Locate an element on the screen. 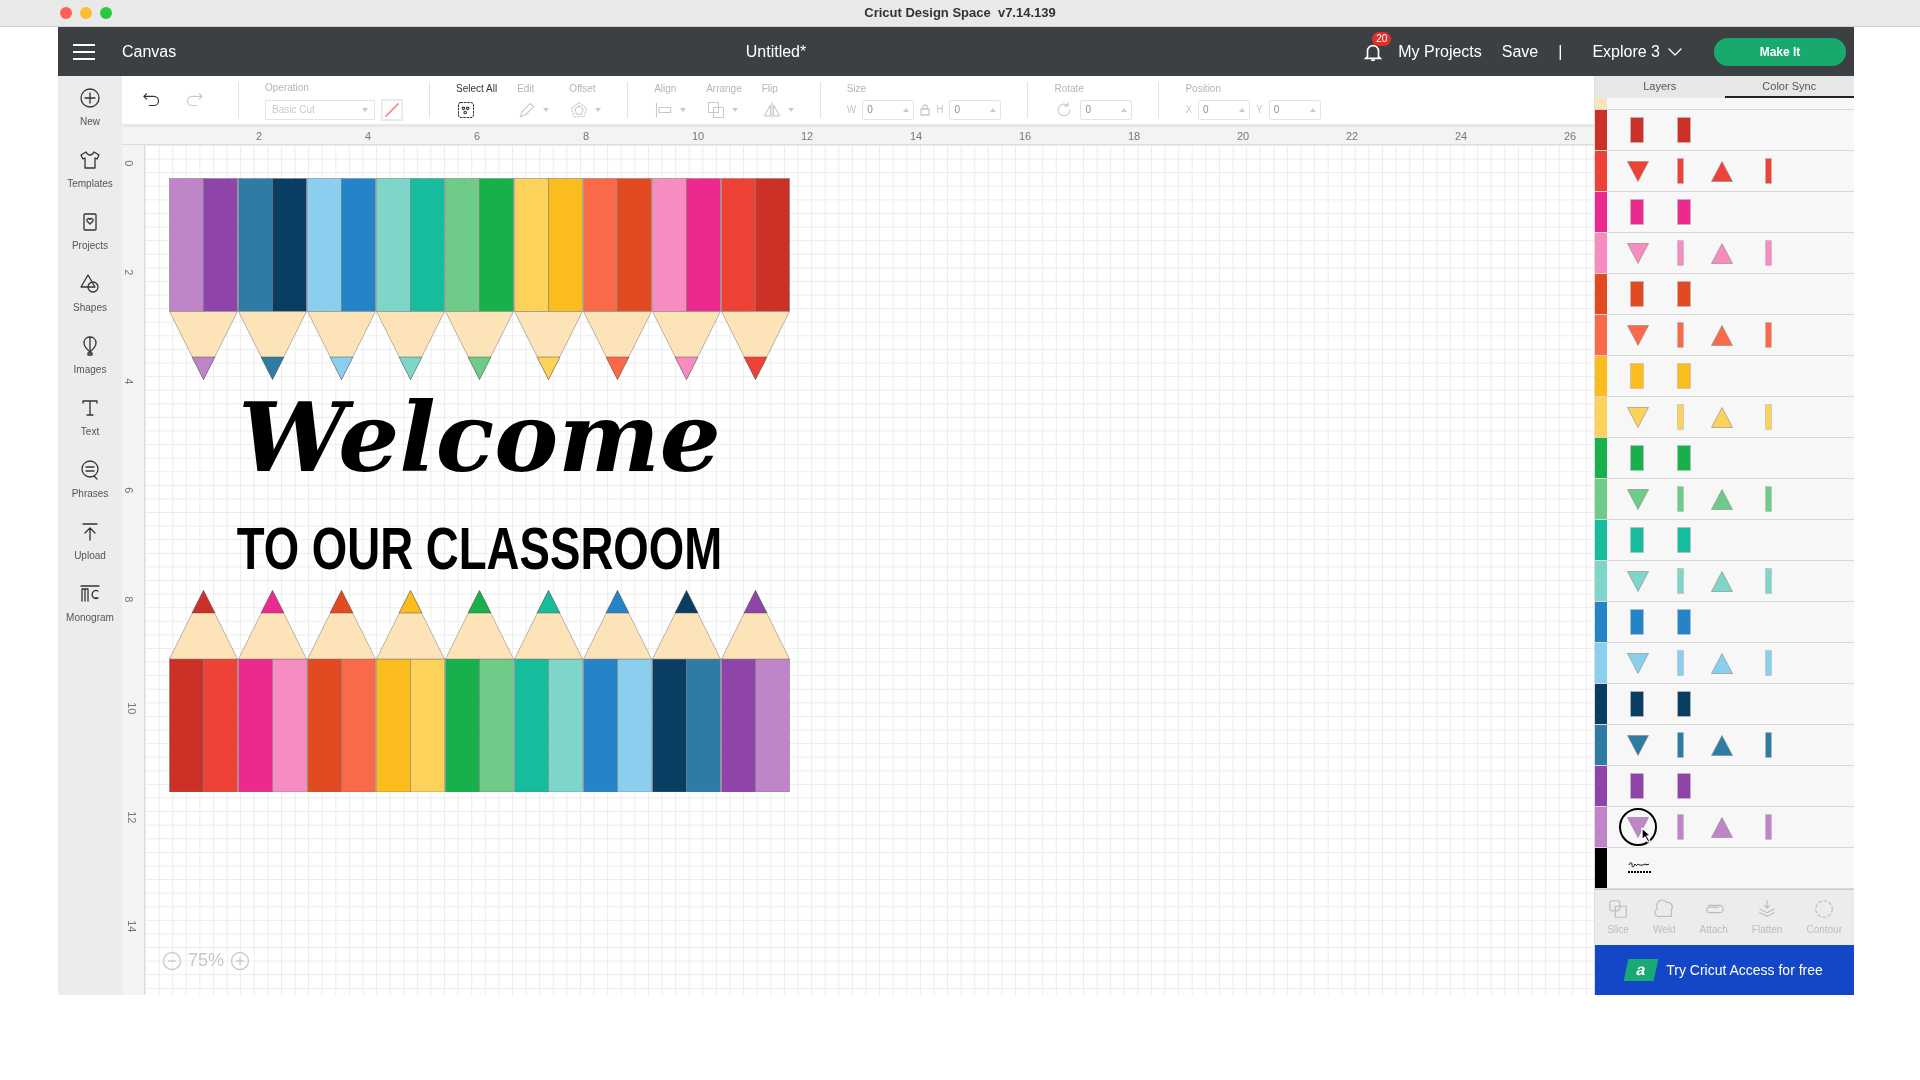  classroom-subtitle: TO OUR CLASSROOM is located at coordinates (479, 549).